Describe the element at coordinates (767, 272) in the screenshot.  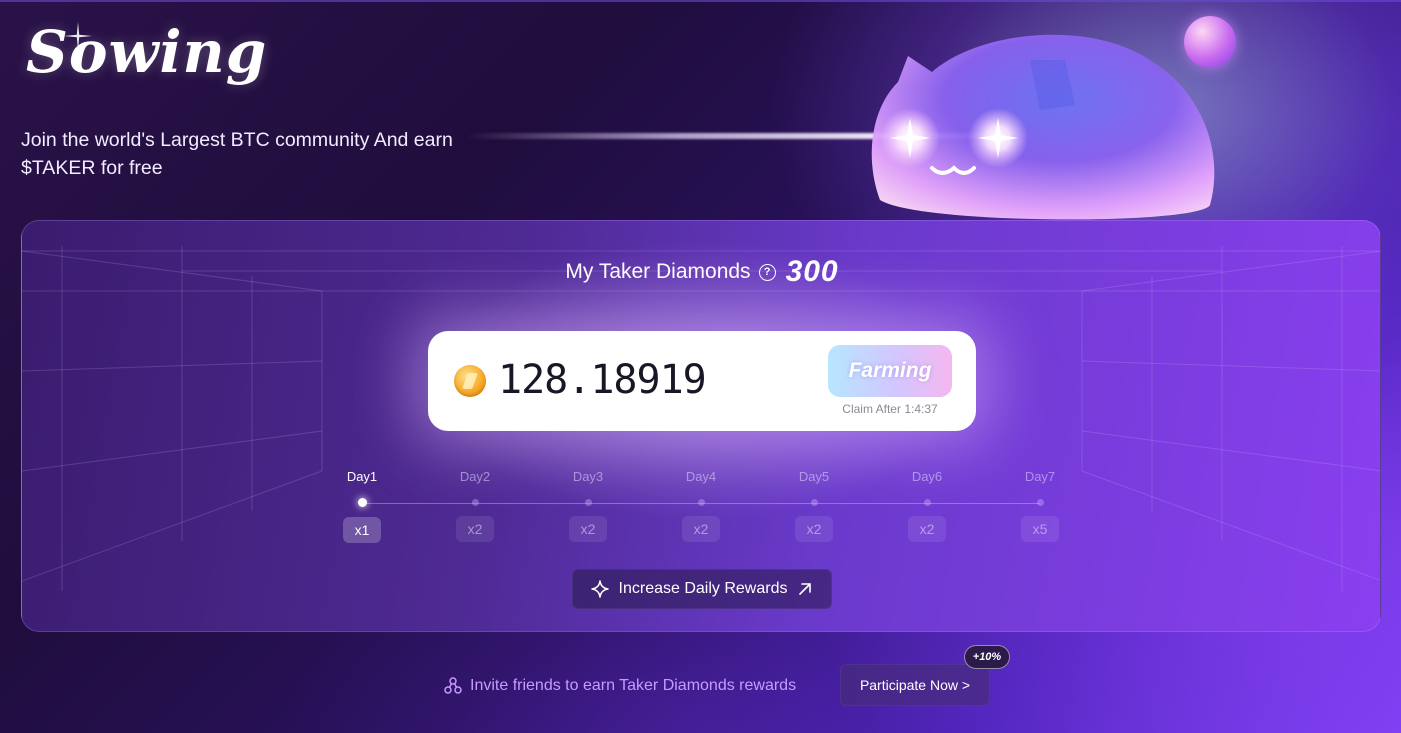
I see `help-icon: ?` at that location.